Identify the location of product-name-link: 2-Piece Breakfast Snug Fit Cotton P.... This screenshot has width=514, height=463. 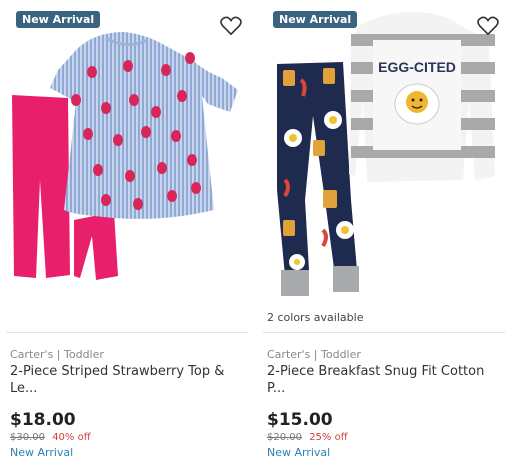
(385, 380).